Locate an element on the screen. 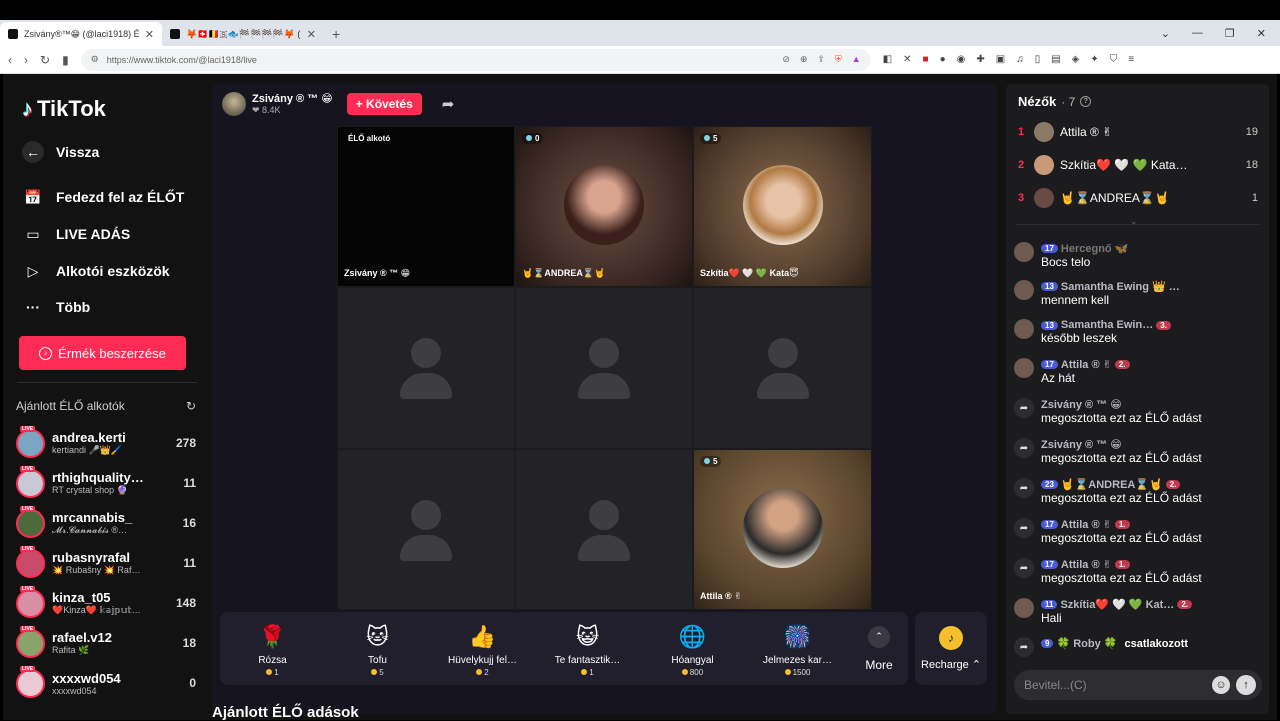 Image resolution: width=1280 pixels, height=721 pixels. follow-button: + Követés is located at coordinates (384, 104).